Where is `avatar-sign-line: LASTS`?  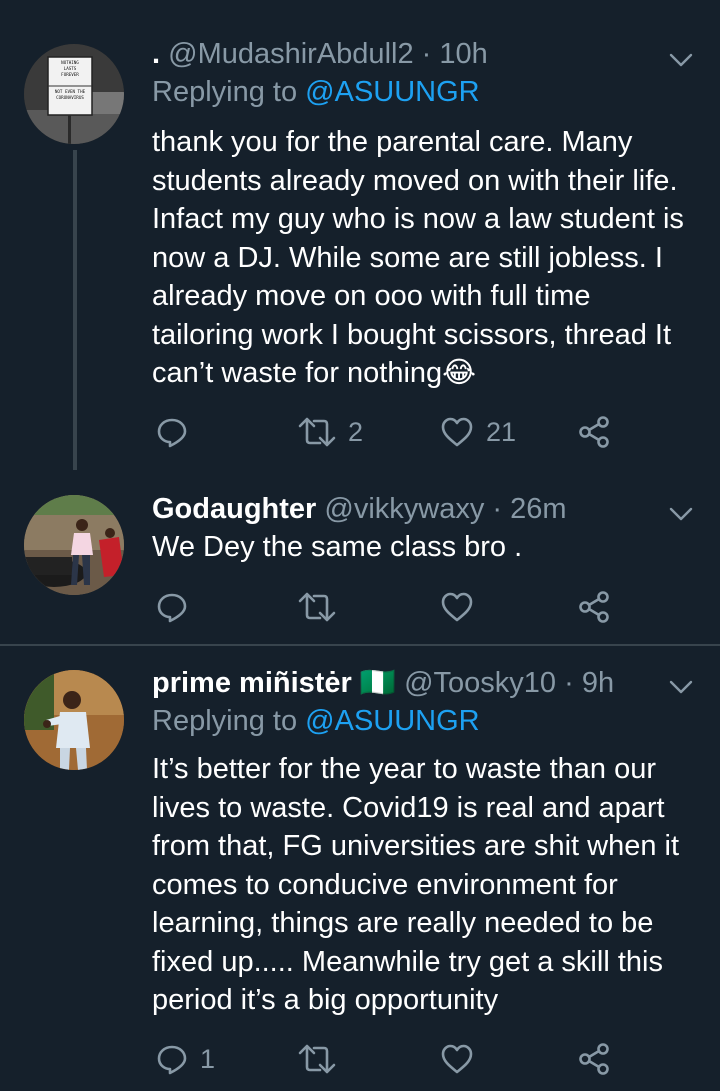 avatar-sign-line: LASTS is located at coordinates (70, 68).